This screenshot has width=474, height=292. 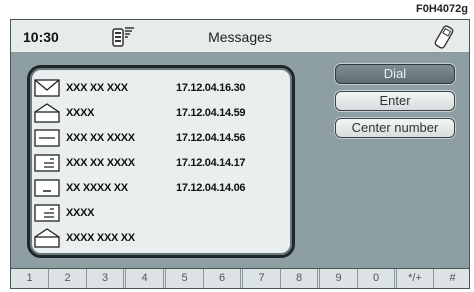 I want to click on key-hash: #, so click(x=452, y=278).